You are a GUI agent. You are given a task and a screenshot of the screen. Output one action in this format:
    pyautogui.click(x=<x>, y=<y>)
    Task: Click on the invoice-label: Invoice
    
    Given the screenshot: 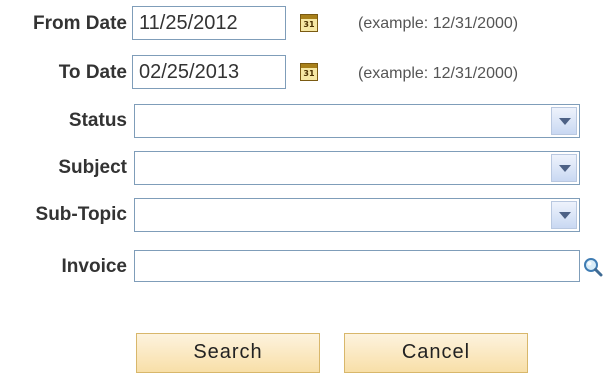 What is the action you would take?
    pyautogui.click(x=94, y=266)
    